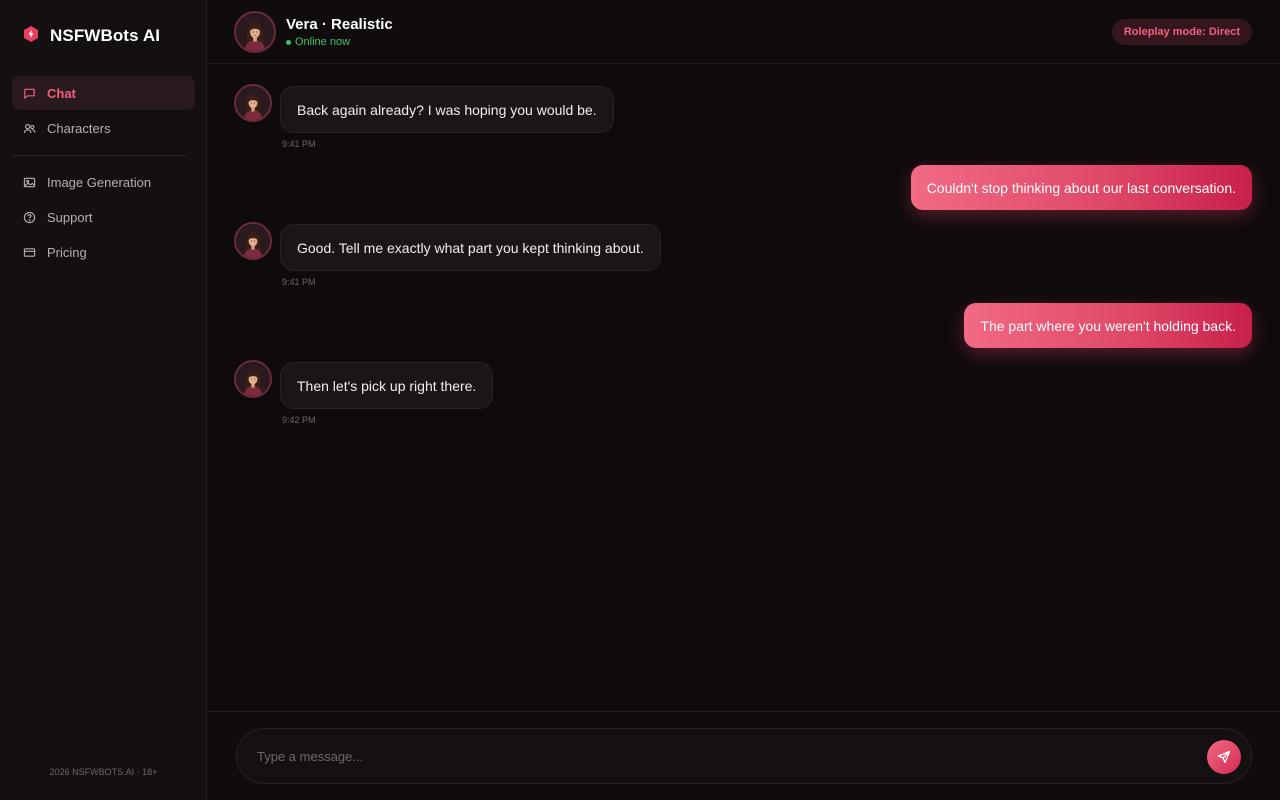  What do you see at coordinates (29, 182) in the screenshot?
I see `image-icon` at bounding box center [29, 182].